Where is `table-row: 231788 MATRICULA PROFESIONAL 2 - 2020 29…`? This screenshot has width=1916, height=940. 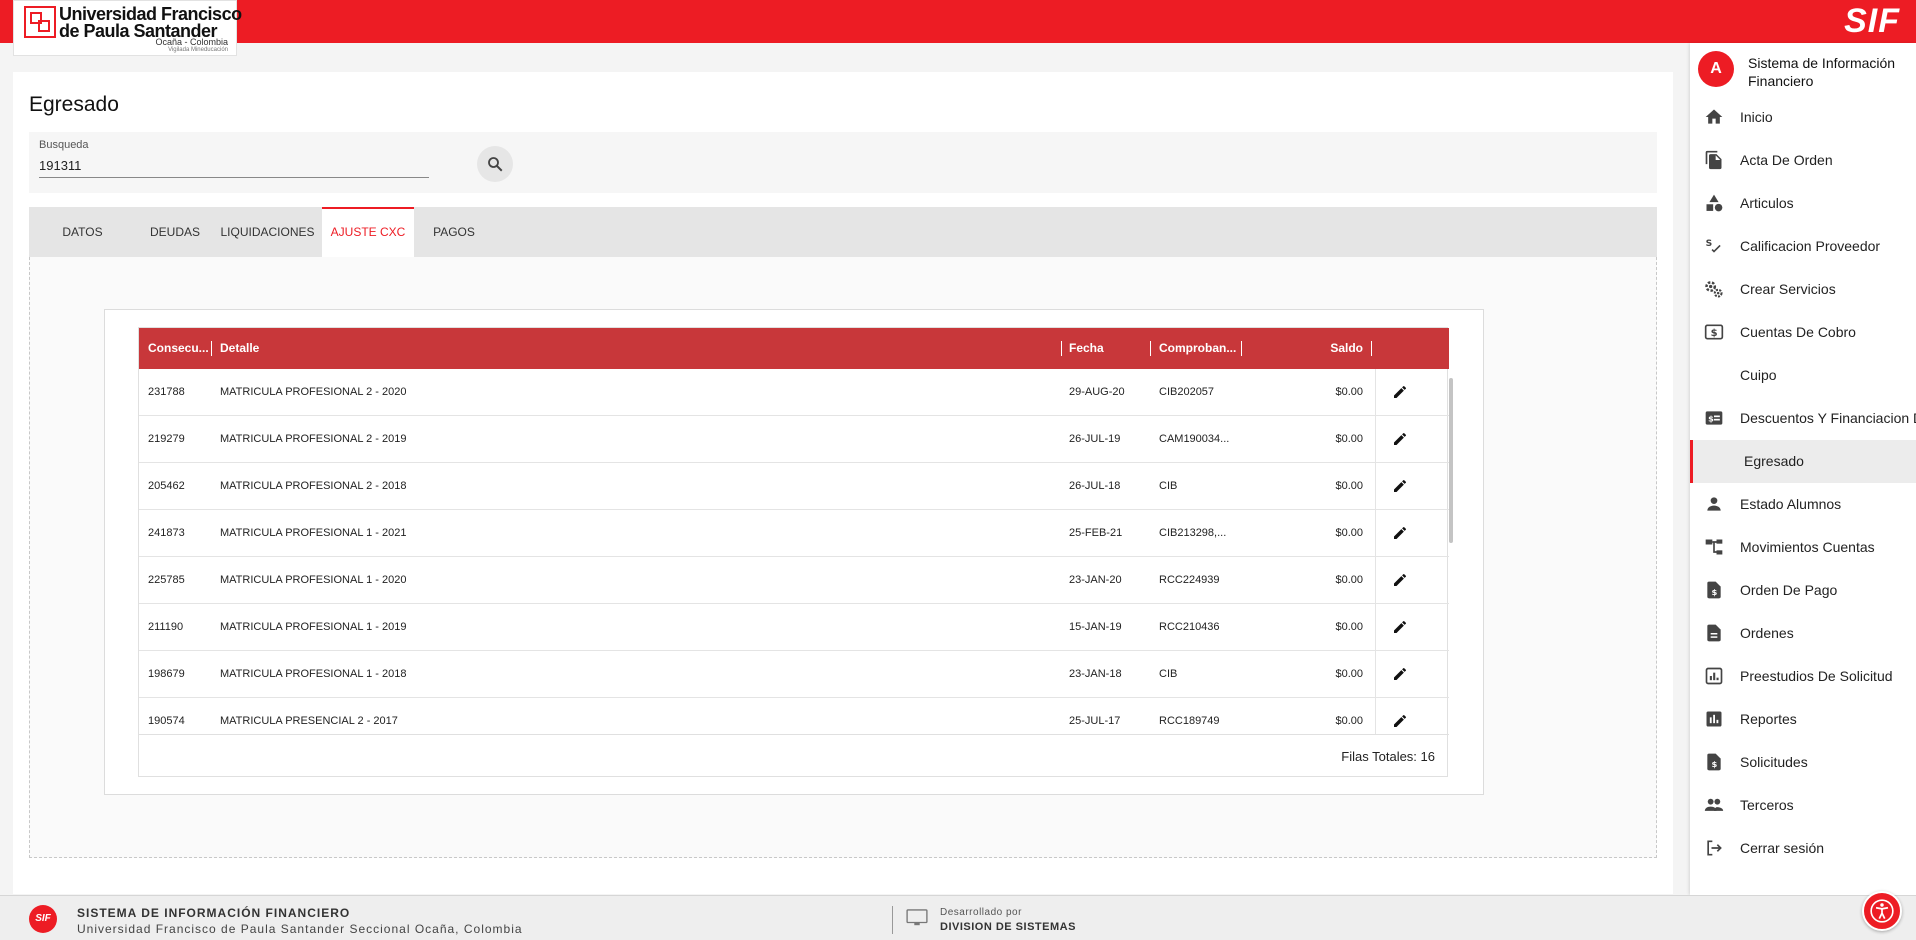
table-row: 231788 MATRICULA PROFESIONAL 2 - 2020 29… is located at coordinates (794, 392).